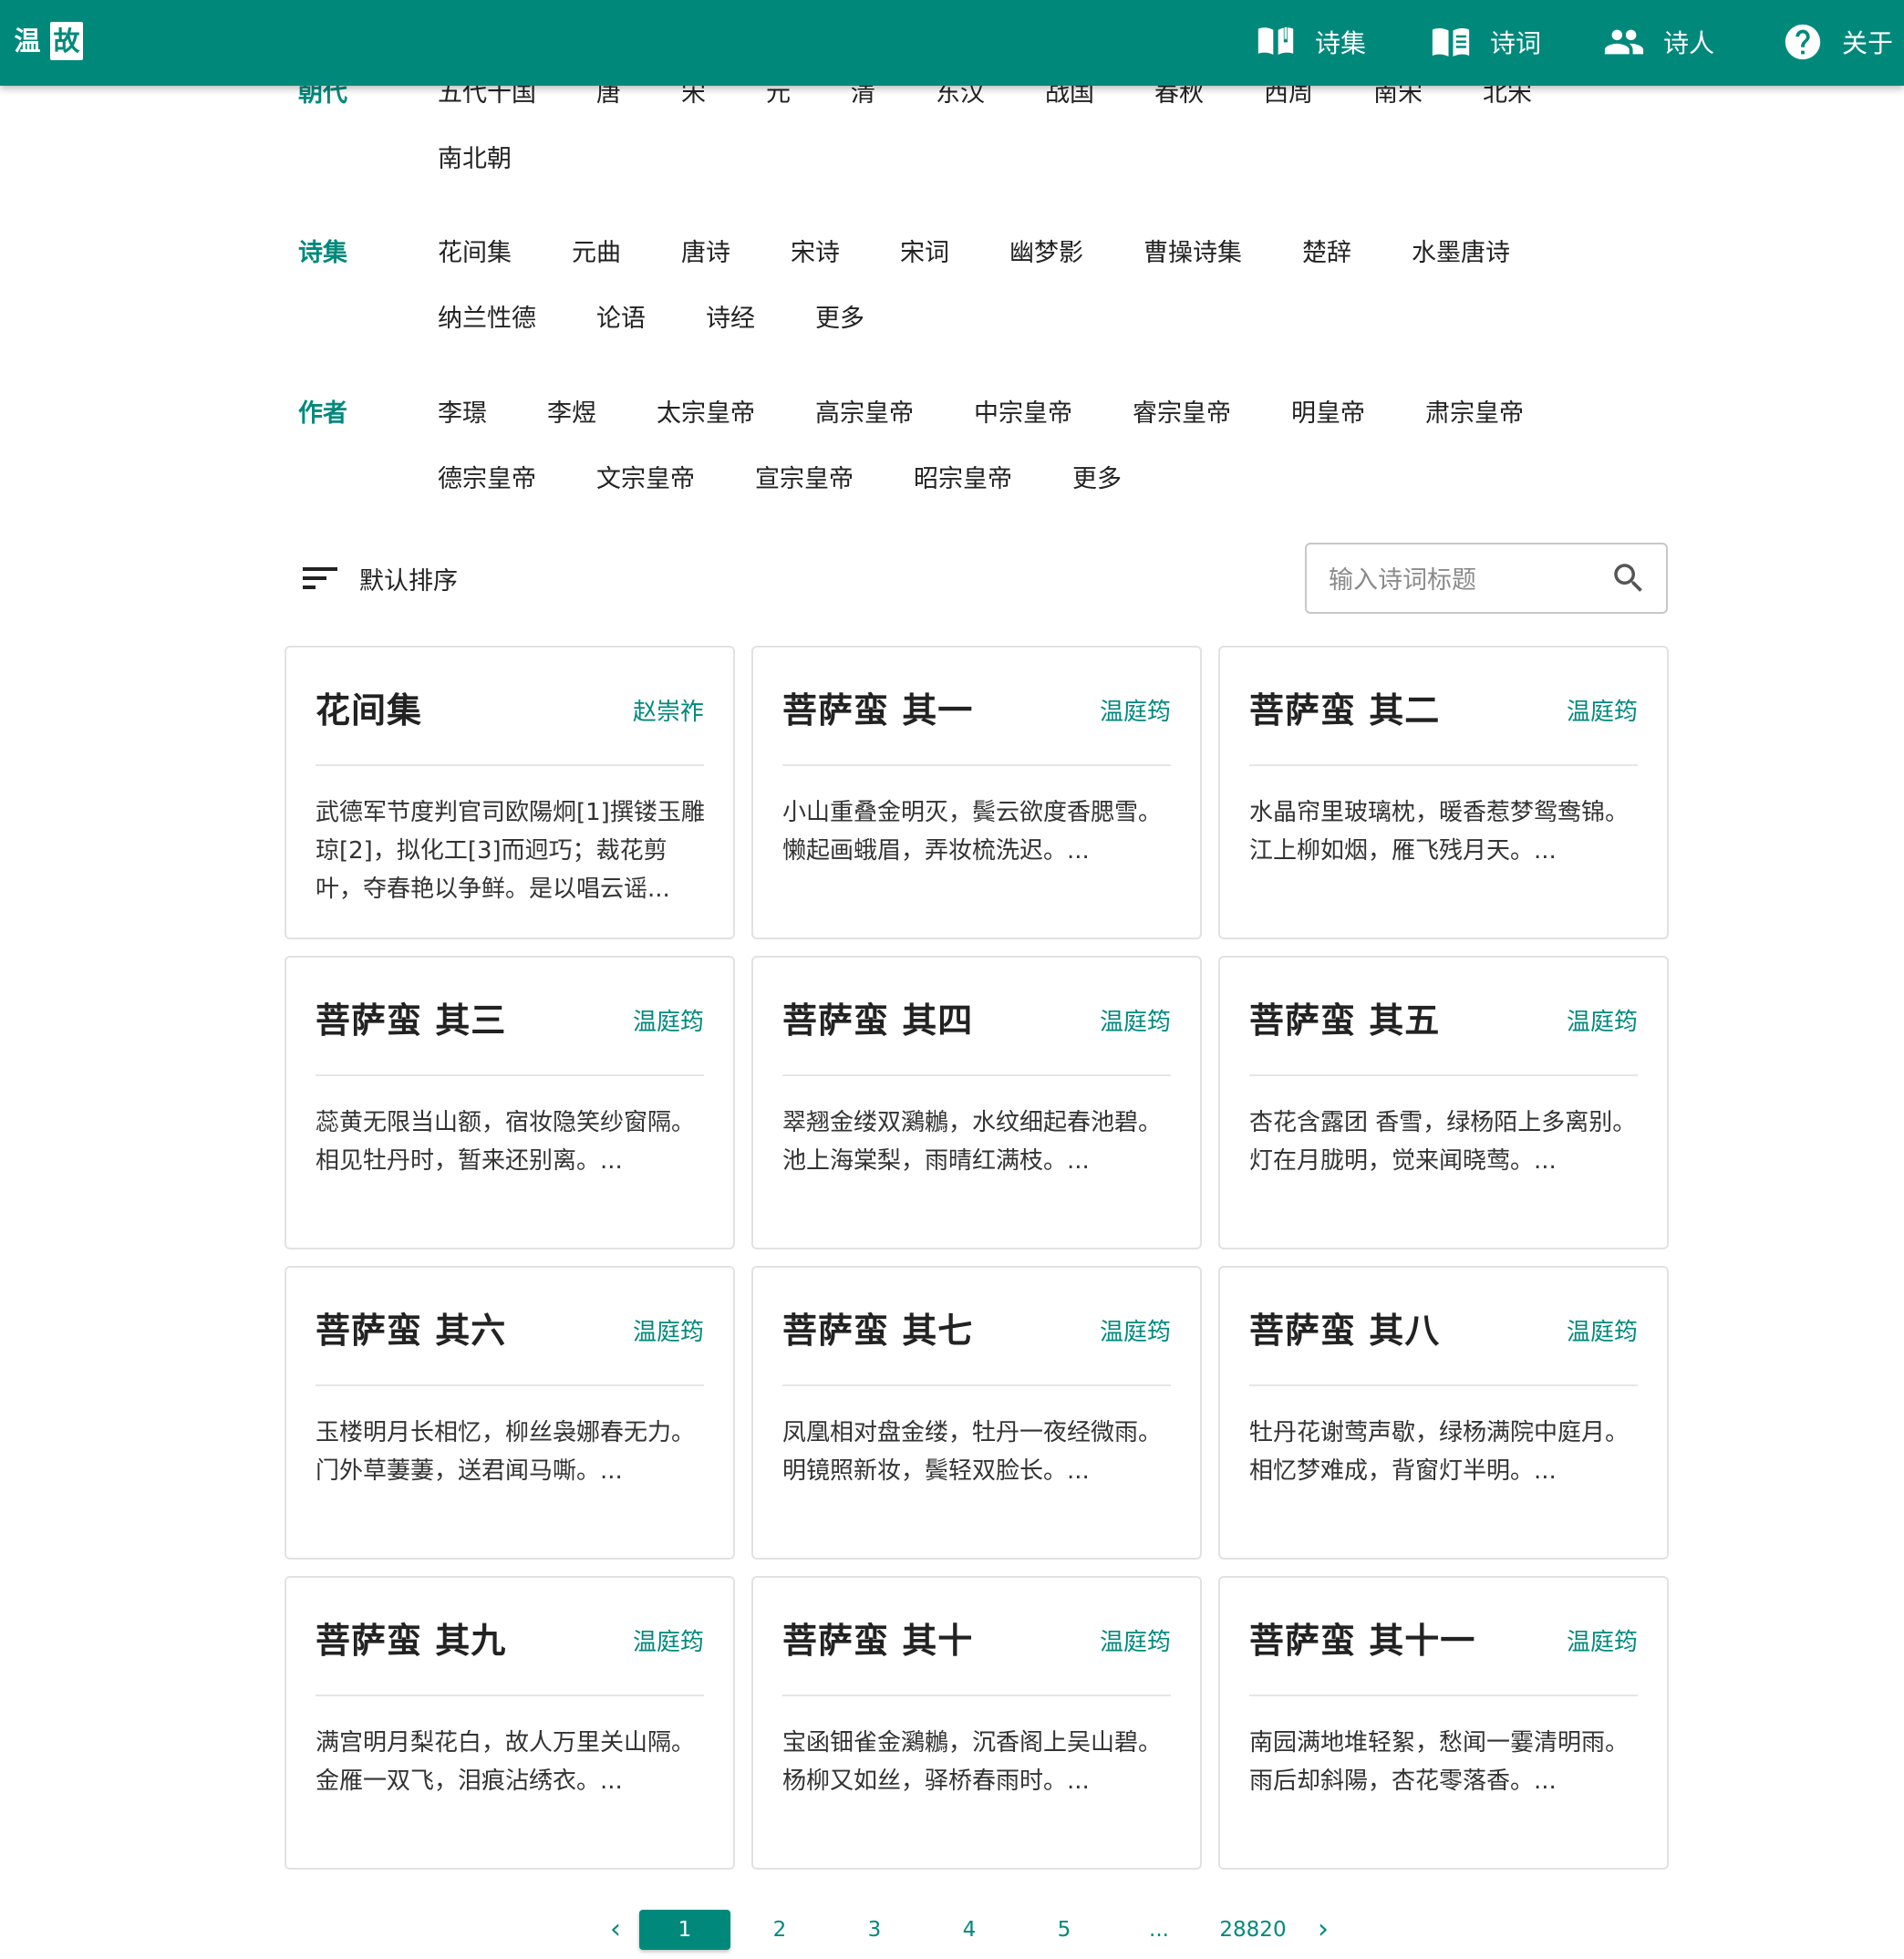  What do you see at coordinates (963, 479) in the screenshot?
I see `filter-option-author: 昭宗皇帝` at bounding box center [963, 479].